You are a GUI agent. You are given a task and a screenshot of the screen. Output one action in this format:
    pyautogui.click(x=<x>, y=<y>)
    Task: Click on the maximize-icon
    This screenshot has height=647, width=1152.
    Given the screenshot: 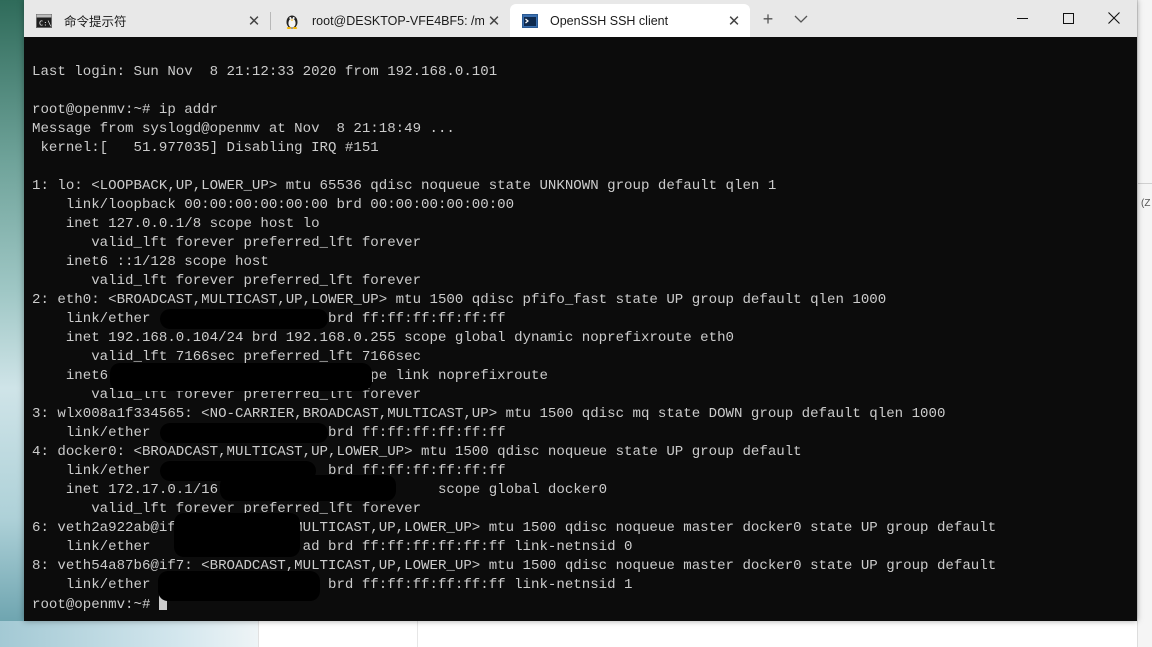 What is the action you would take?
    pyautogui.click(x=1068, y=18)
    